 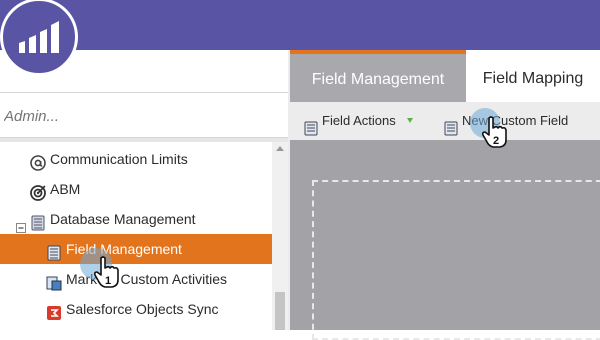 What do you see at coordinates (21, 223) in the screenshot?
I see `collapse-toggle-icon` at bounding box center [21, 223].